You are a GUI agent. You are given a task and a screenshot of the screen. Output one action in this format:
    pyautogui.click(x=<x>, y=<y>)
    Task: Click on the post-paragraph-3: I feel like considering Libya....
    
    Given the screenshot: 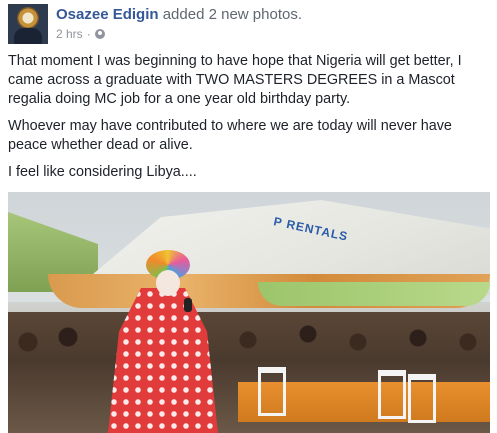 What is the action you would take?
    pyautogui.click(x=102, y=172)
    